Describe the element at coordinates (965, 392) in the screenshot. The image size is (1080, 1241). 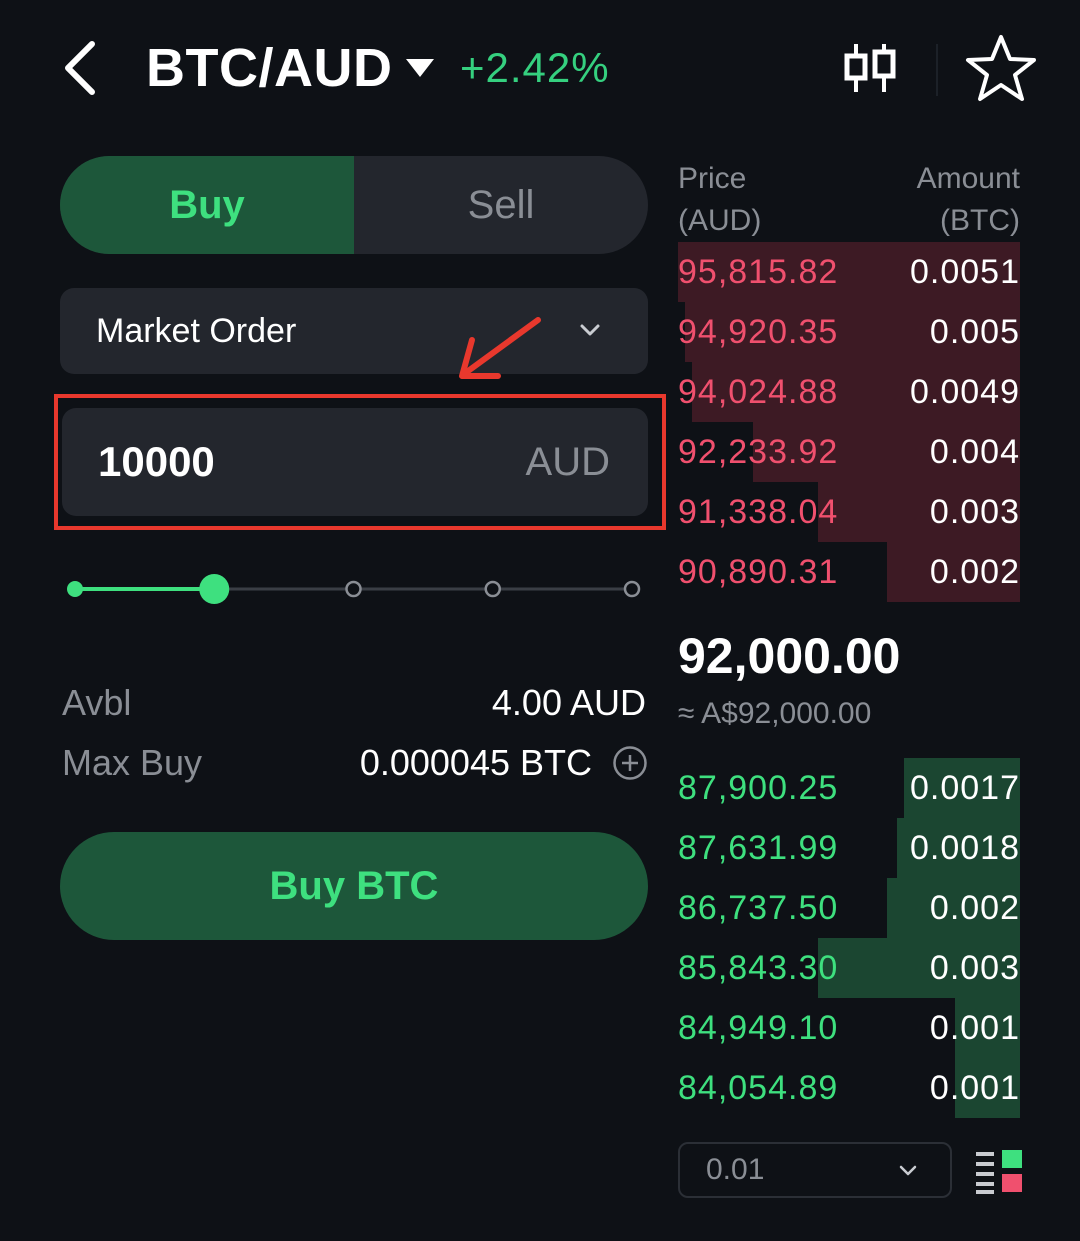
I see `ask-amount: 0.0049` at that location.